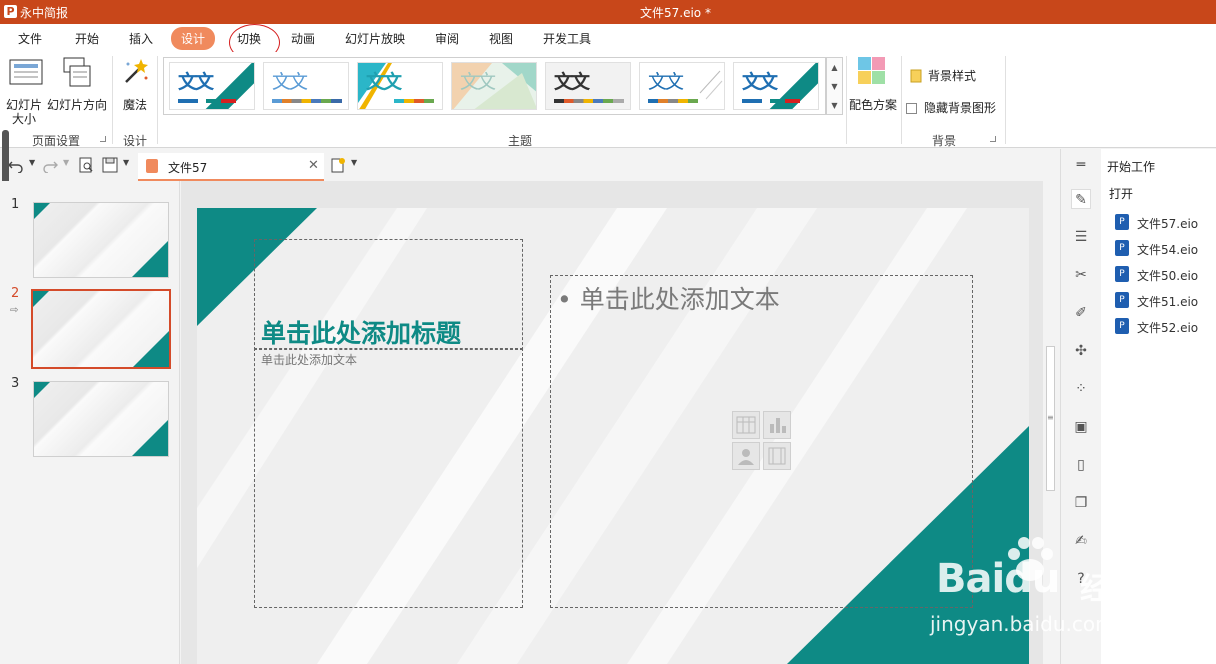 The image size is (1216, 664). I want to click on hide-background-checkbox-row: 隐藏背景图形, so click(956, 109).